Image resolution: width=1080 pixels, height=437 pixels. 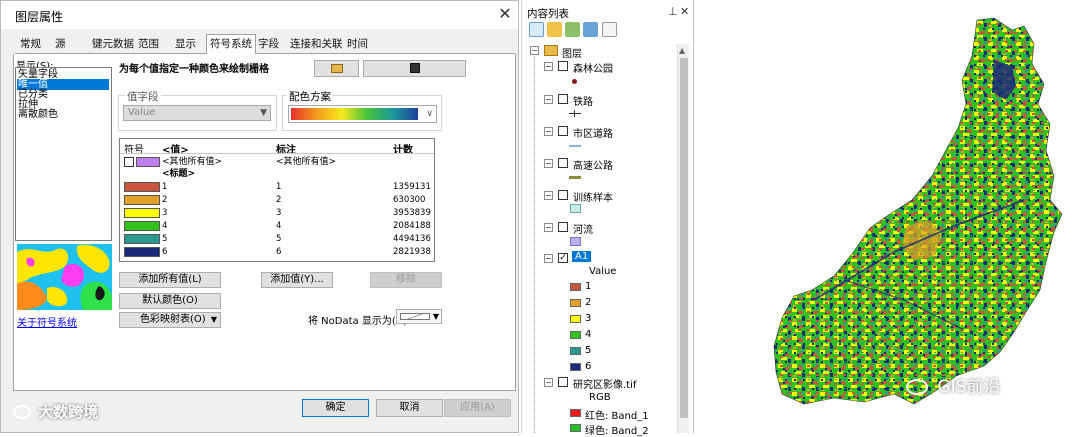 What do you see at coordinates (414, 68) in the screenshot?
I see `save-layer-file-button` at bounding box center [414, 68].